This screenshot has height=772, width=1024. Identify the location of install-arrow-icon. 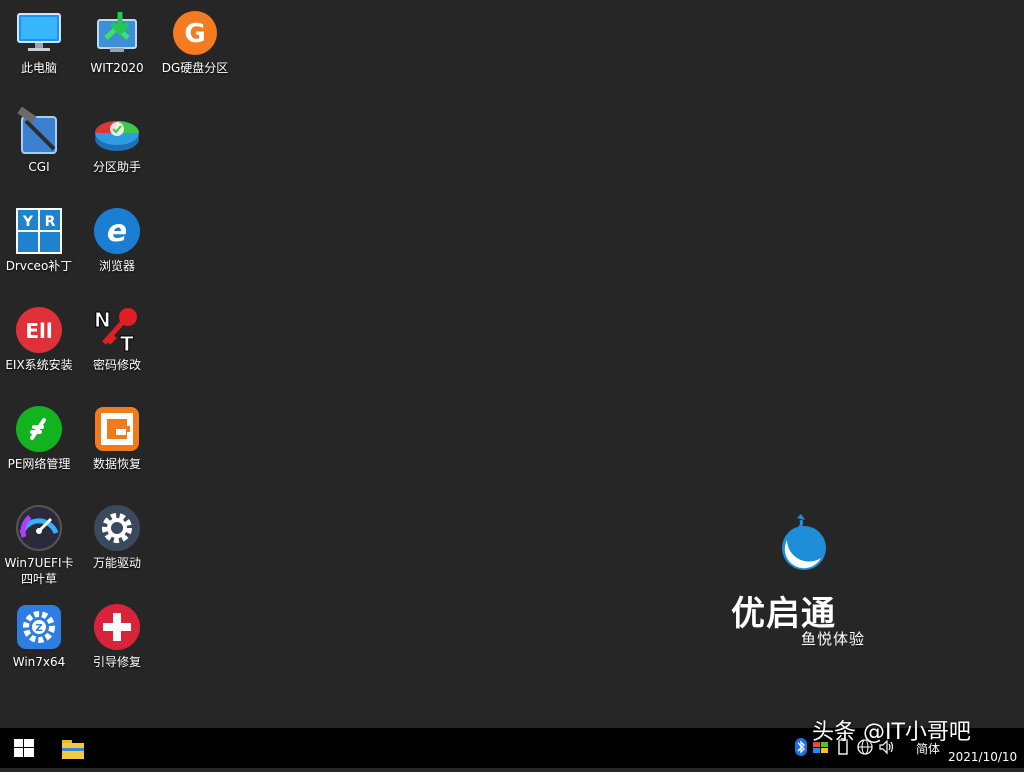
(117, 33).